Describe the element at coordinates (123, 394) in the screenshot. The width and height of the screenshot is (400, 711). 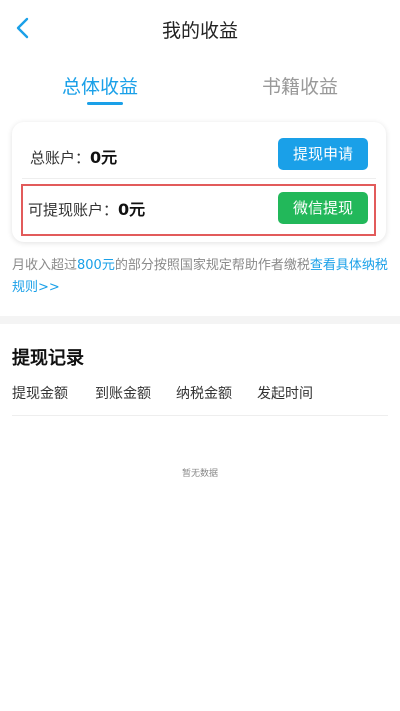
I see `column-received-amount: 到账金额` at that location.